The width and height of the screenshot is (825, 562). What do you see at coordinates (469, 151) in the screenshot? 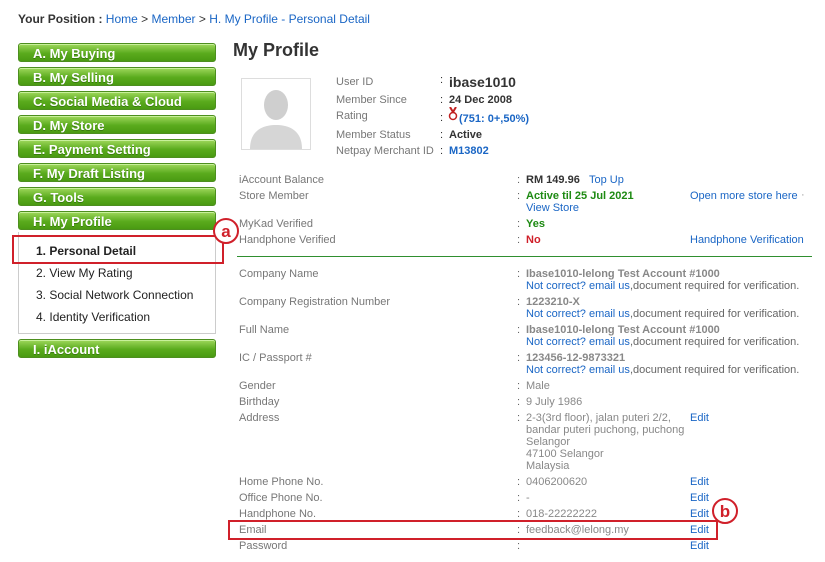
I see `netpay-id-link: M13802` at bounding box center [469, 151].